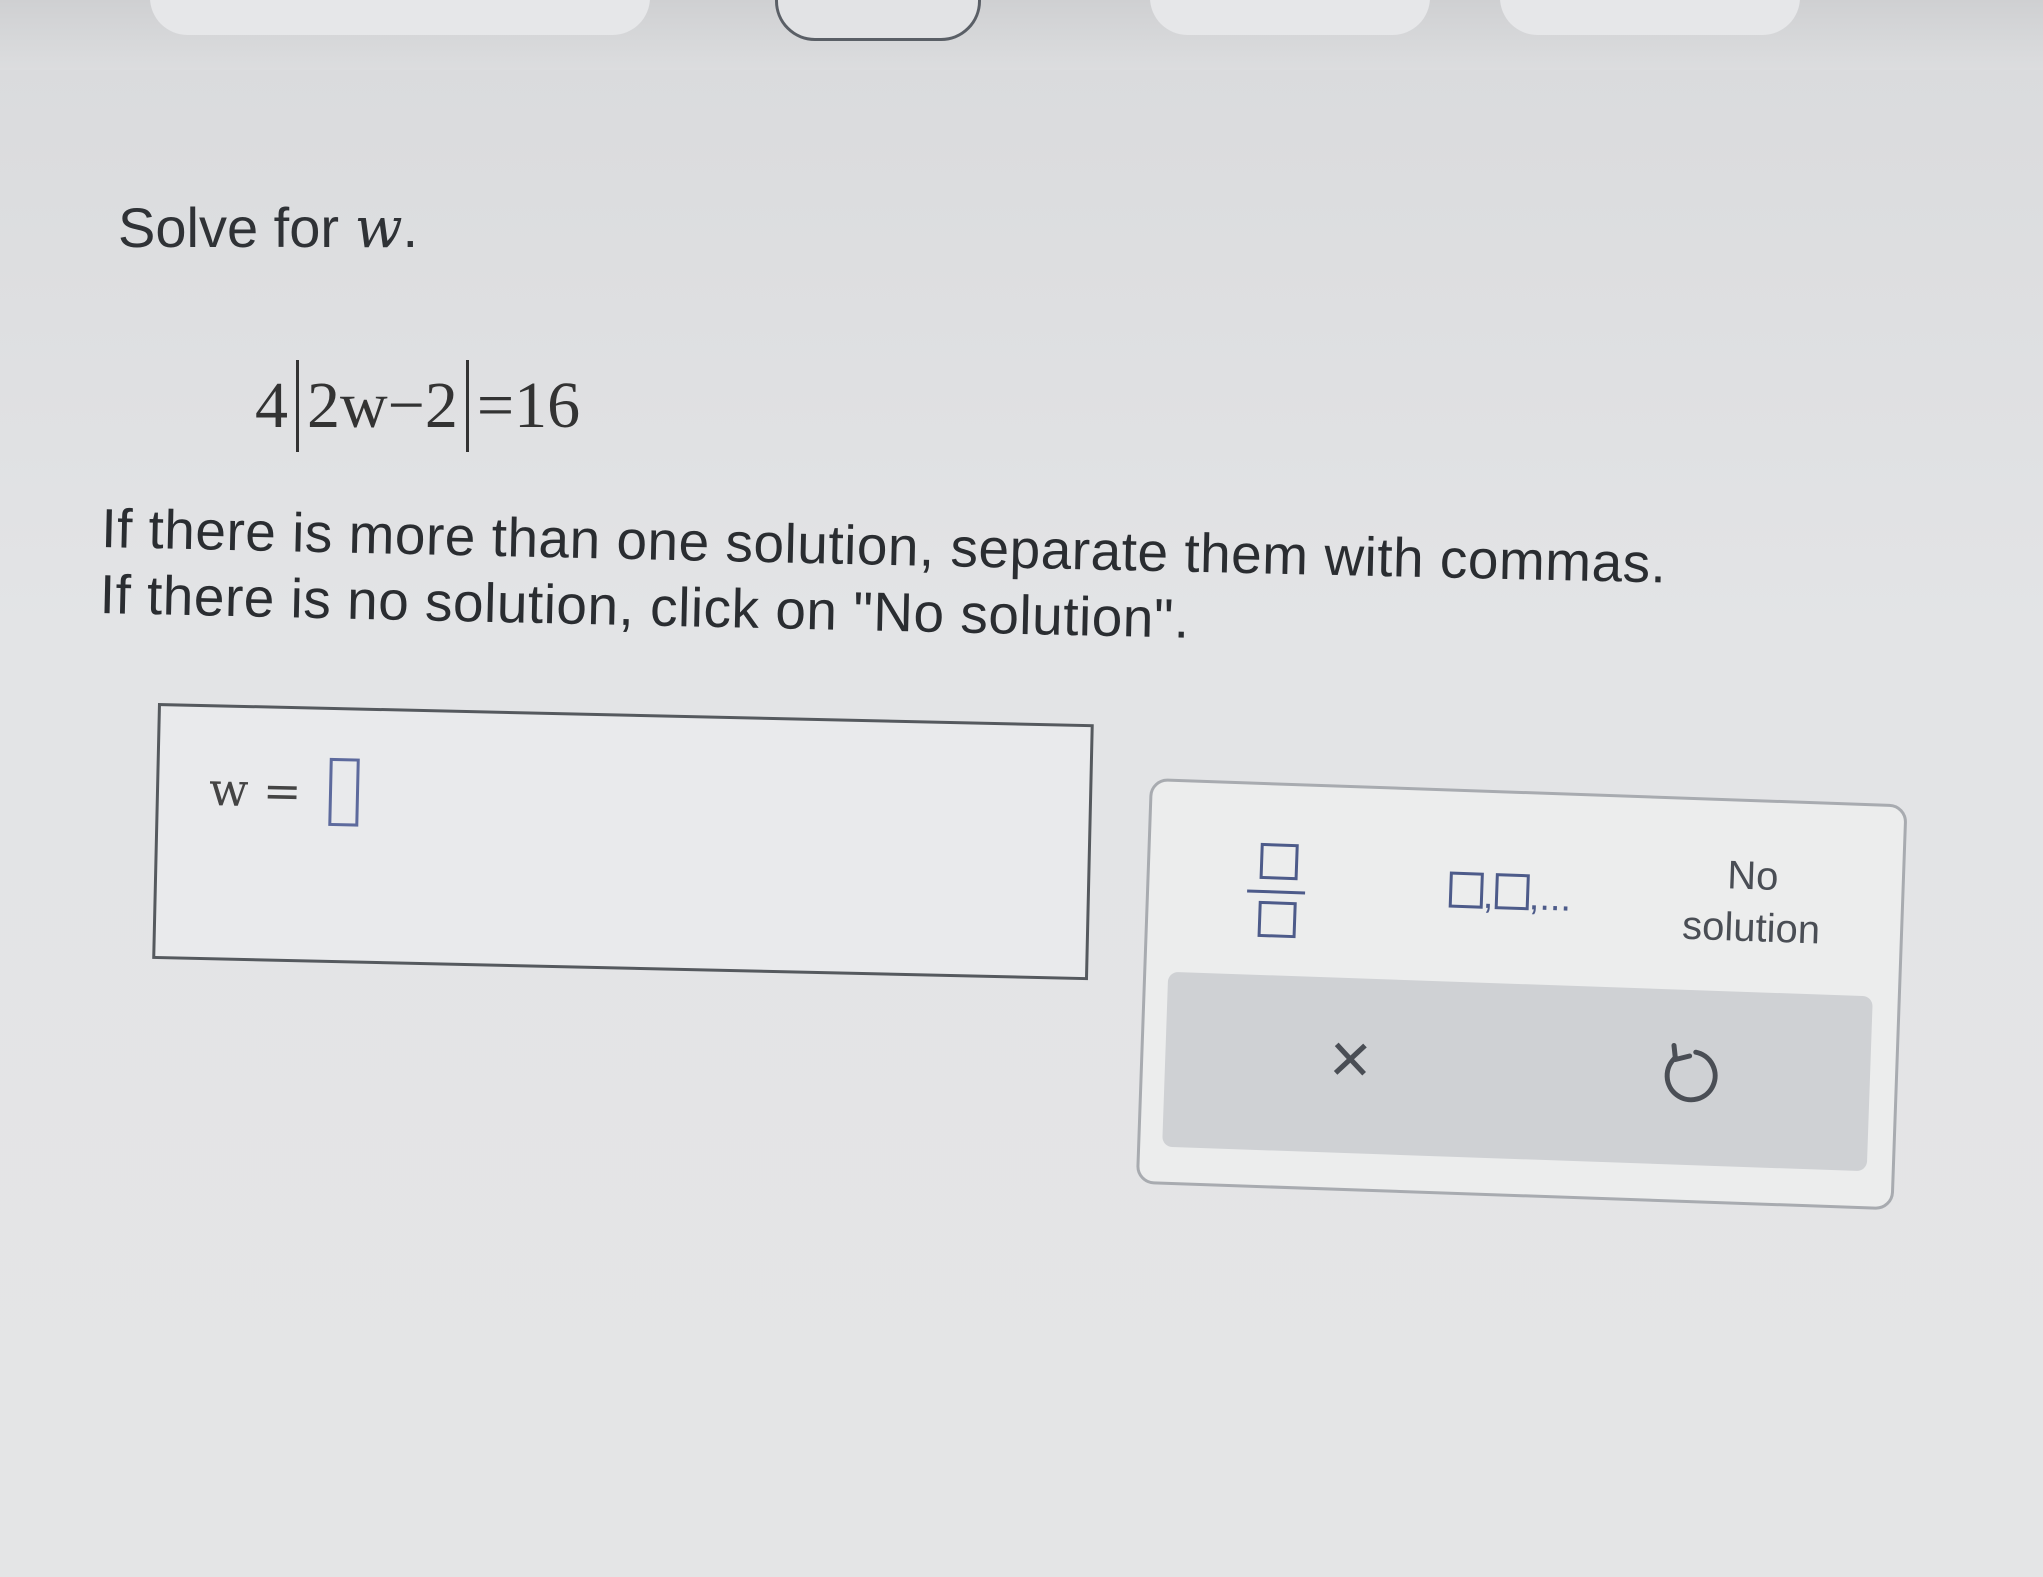 Image resolution: width=2043 pixels, height=1577 pixels. What do you see at coordinates (1752, 902) in the screenshot?
I see `no-solution-button: No solution` at bounding box center [1752, 902].